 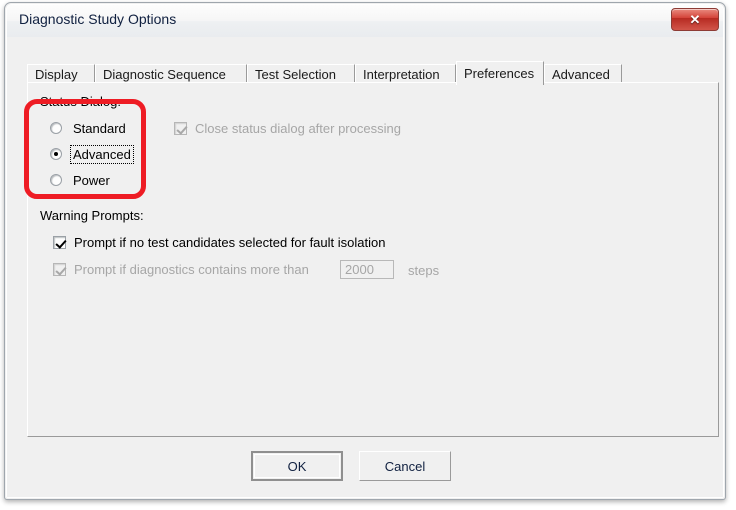 What do you see at coordinates (56, 74) in the screenshot?
I see `tab-label: Display` at bounding box center [56, 74].